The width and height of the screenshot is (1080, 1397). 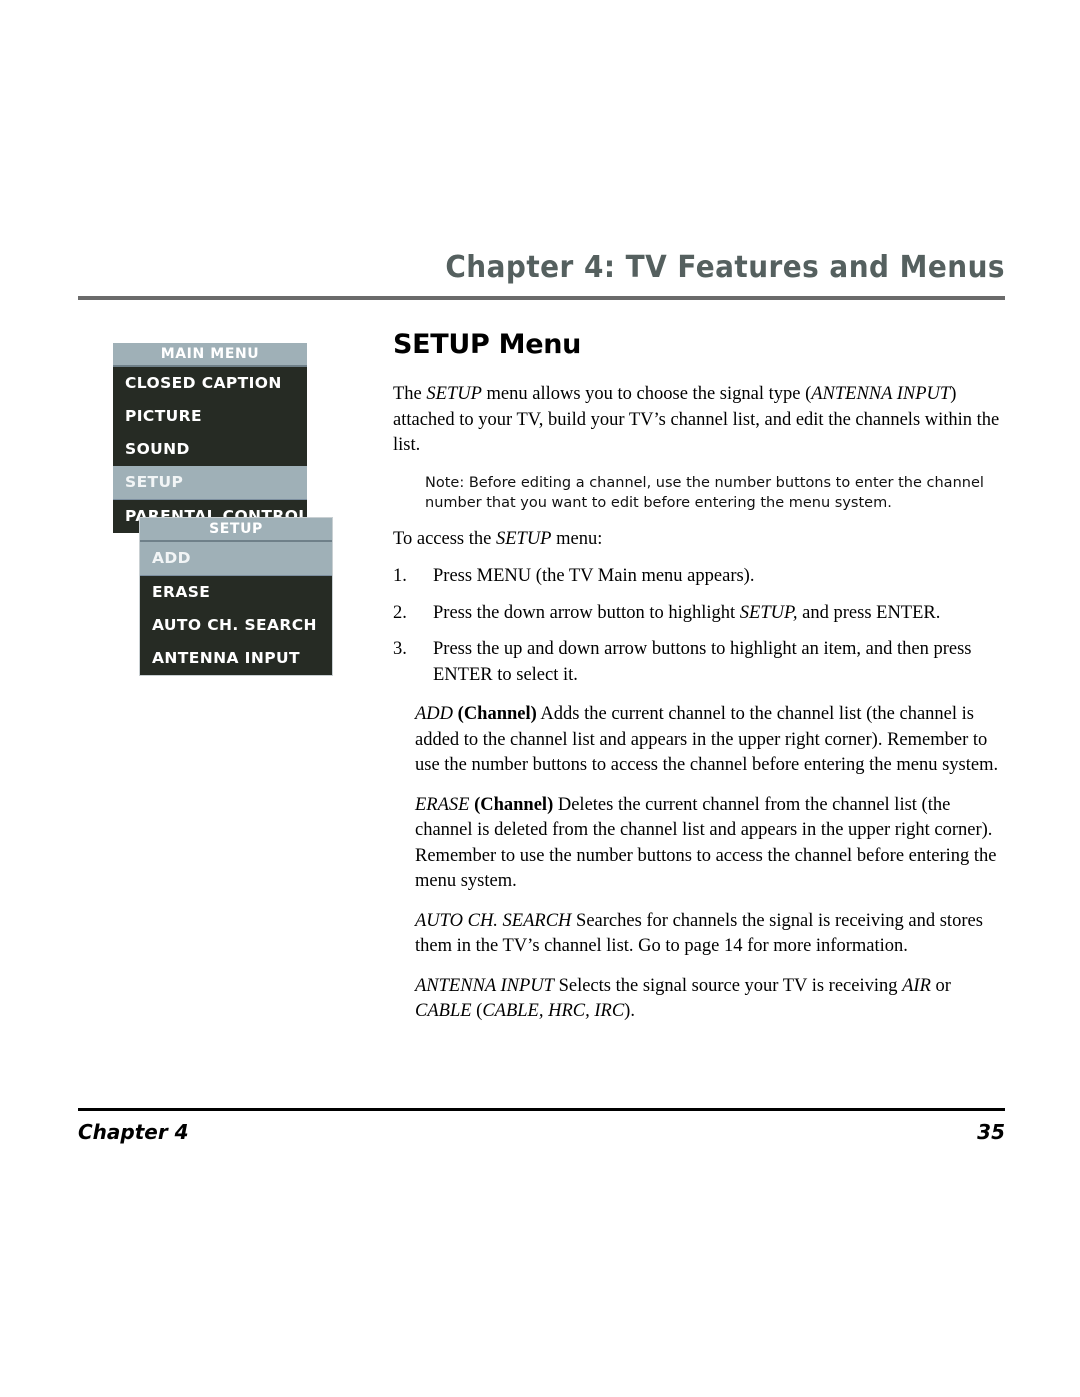 I want to click on main-menu-item-setup: SETUP, so click(x=210, y=483).